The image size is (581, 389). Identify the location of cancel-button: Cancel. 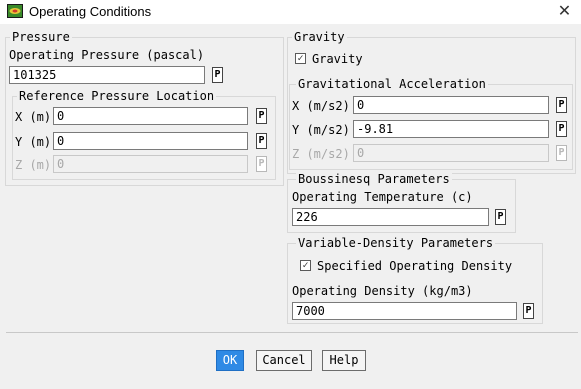
(284, 360).